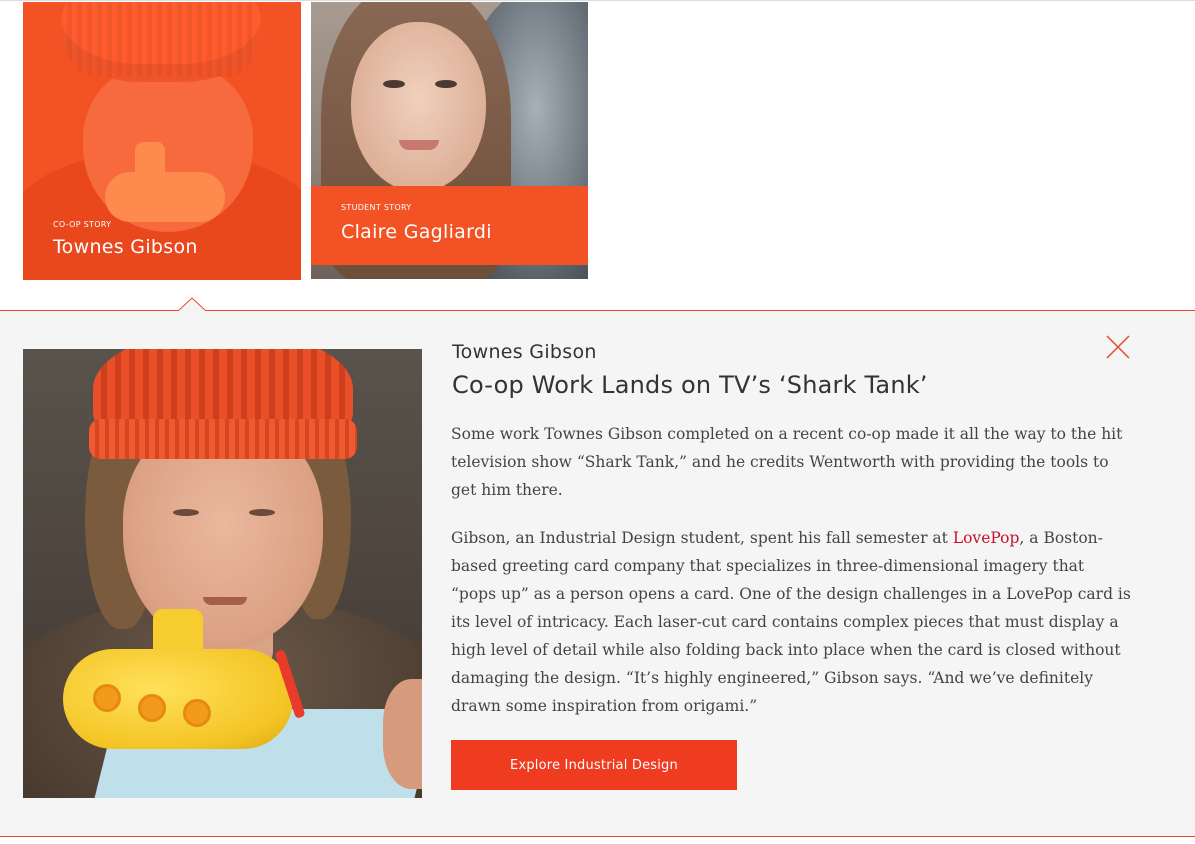 Image resolution: width=1195 pixels, height=844 pixels. Describe the element at coordinates (597, 0) in the screenshot. I see `top-divider` at that location.